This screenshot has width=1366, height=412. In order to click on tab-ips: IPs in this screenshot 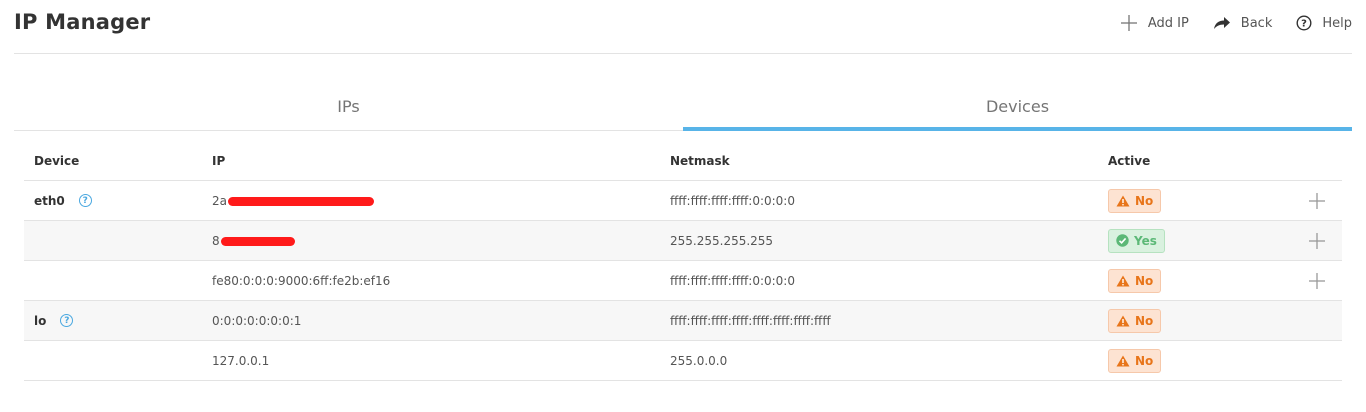, I will do `click(348, 108)`.